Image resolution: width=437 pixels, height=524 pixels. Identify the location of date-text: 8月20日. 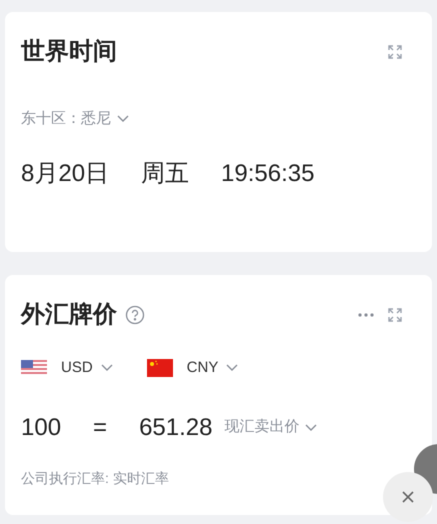
(65, 173).